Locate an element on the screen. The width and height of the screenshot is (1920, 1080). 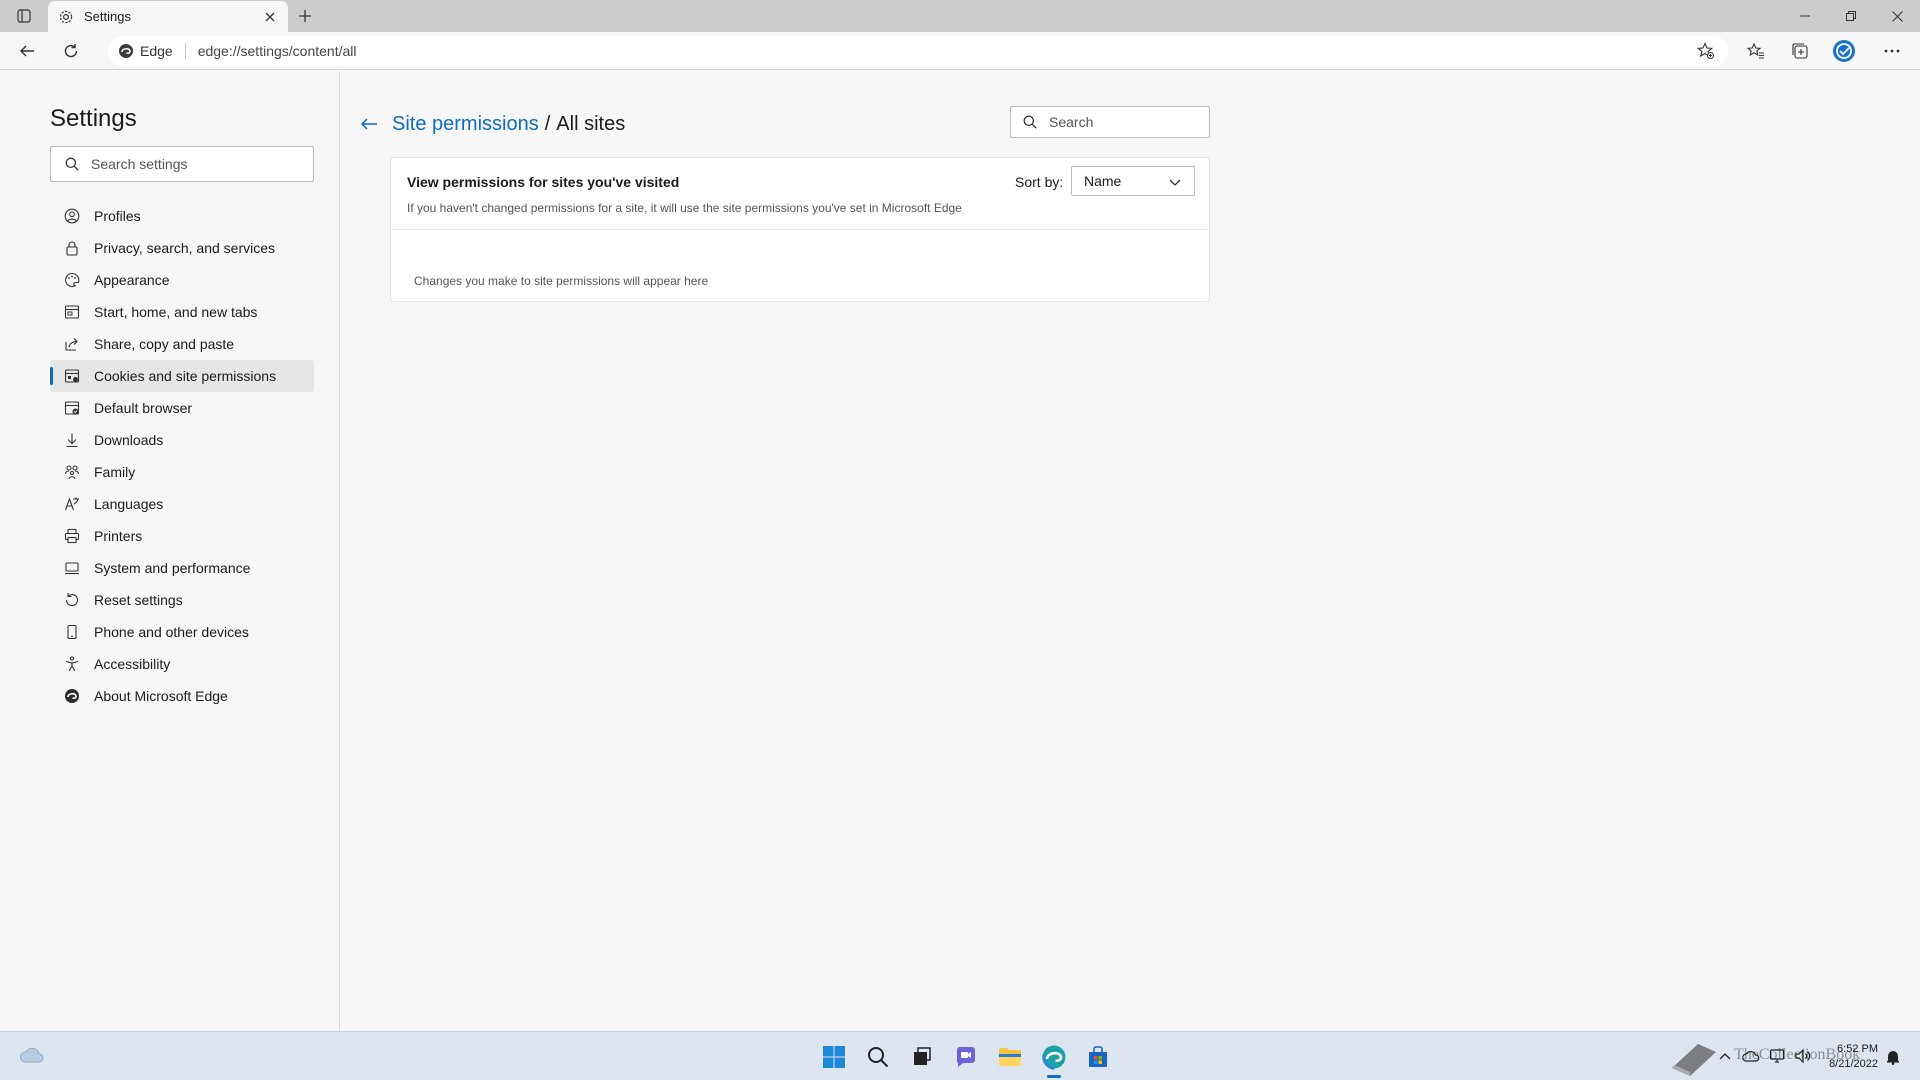
refresh-icon is located at coordinates (71, 51).